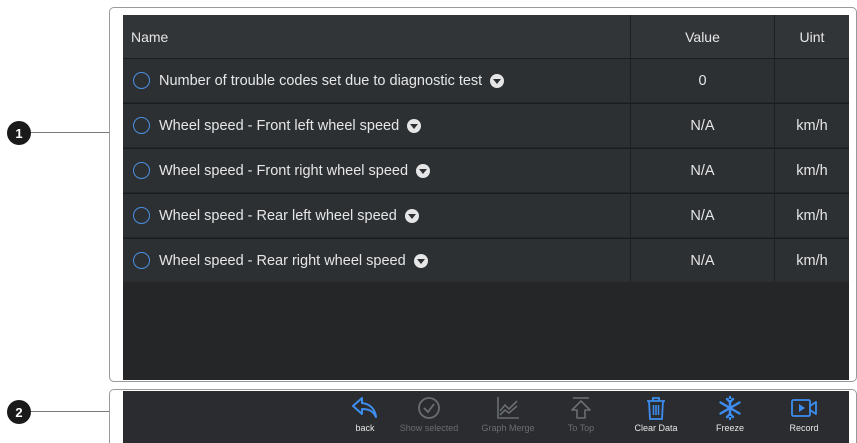 This screenshot has width=857, height=443. I want to click on record-label: Record, so click(804, 428).